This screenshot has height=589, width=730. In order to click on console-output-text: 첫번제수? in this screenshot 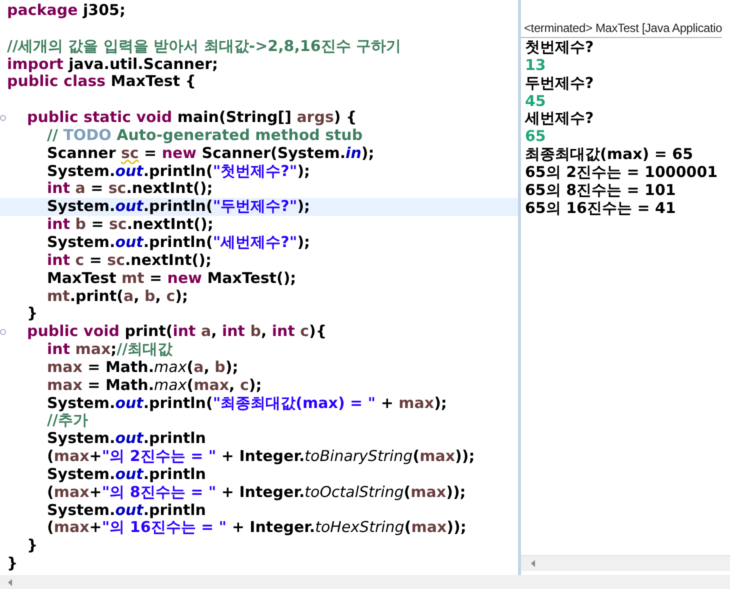, I will do `click(559, 48)`.